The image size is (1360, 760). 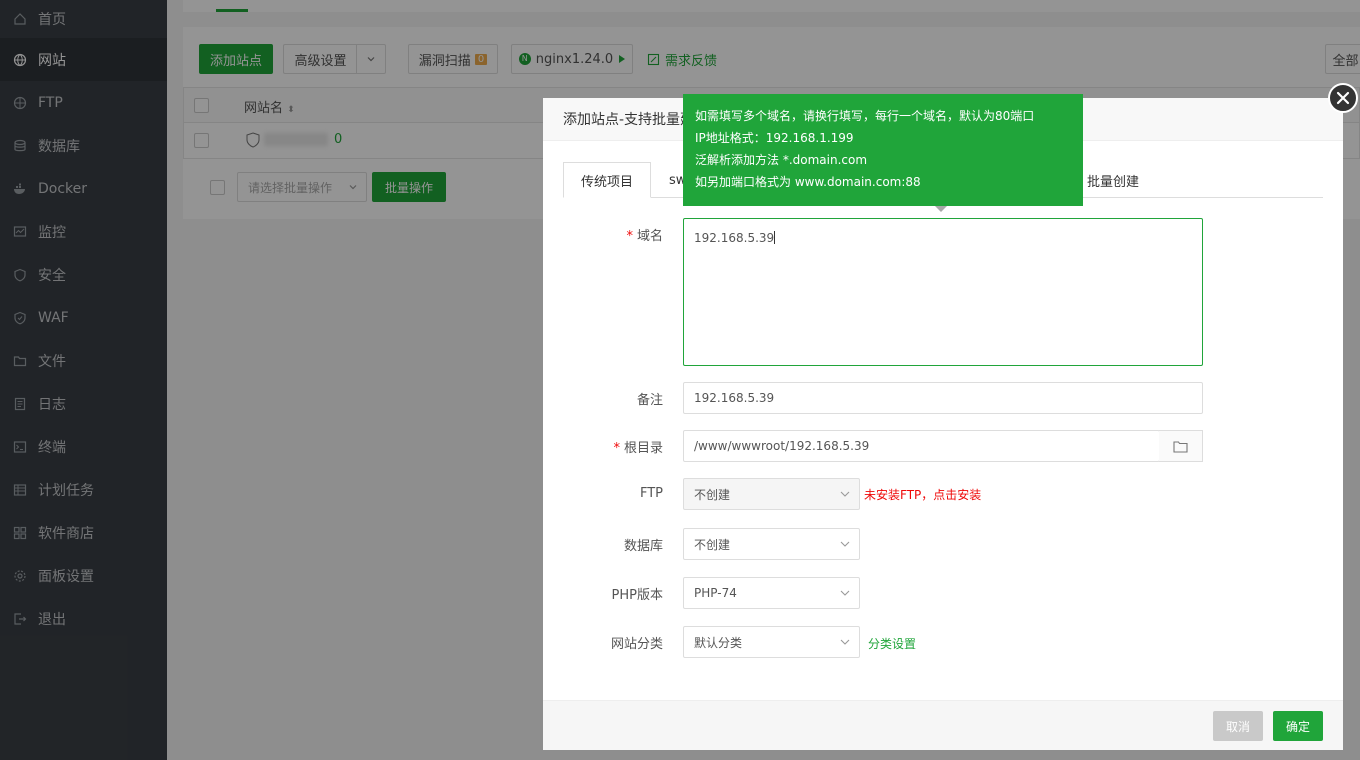 What do you see at coordinates (649, 400) in the screenshot?
I see `remark-label: 备注` at bounding box center [649, 400].